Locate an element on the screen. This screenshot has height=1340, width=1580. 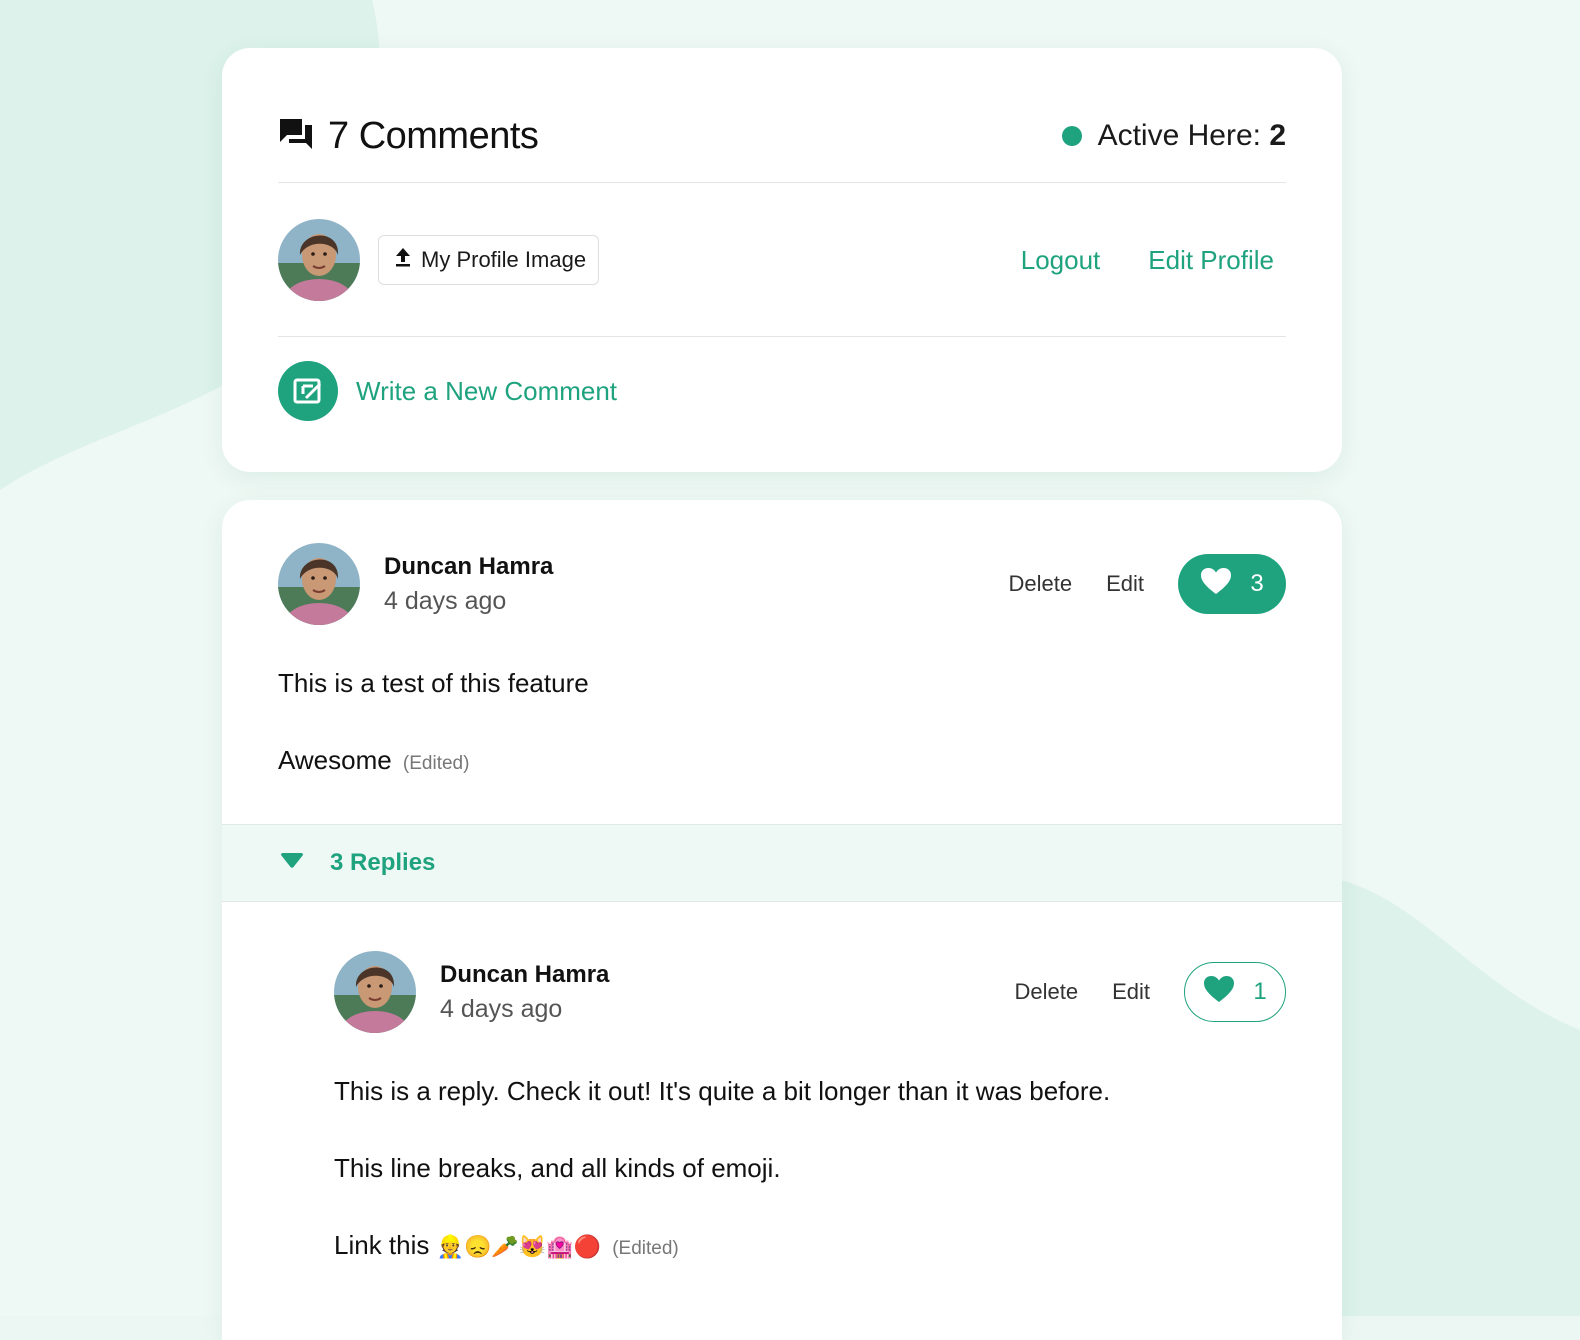
reply-author: Duncan Hamra is located at coordinates (525, 974).